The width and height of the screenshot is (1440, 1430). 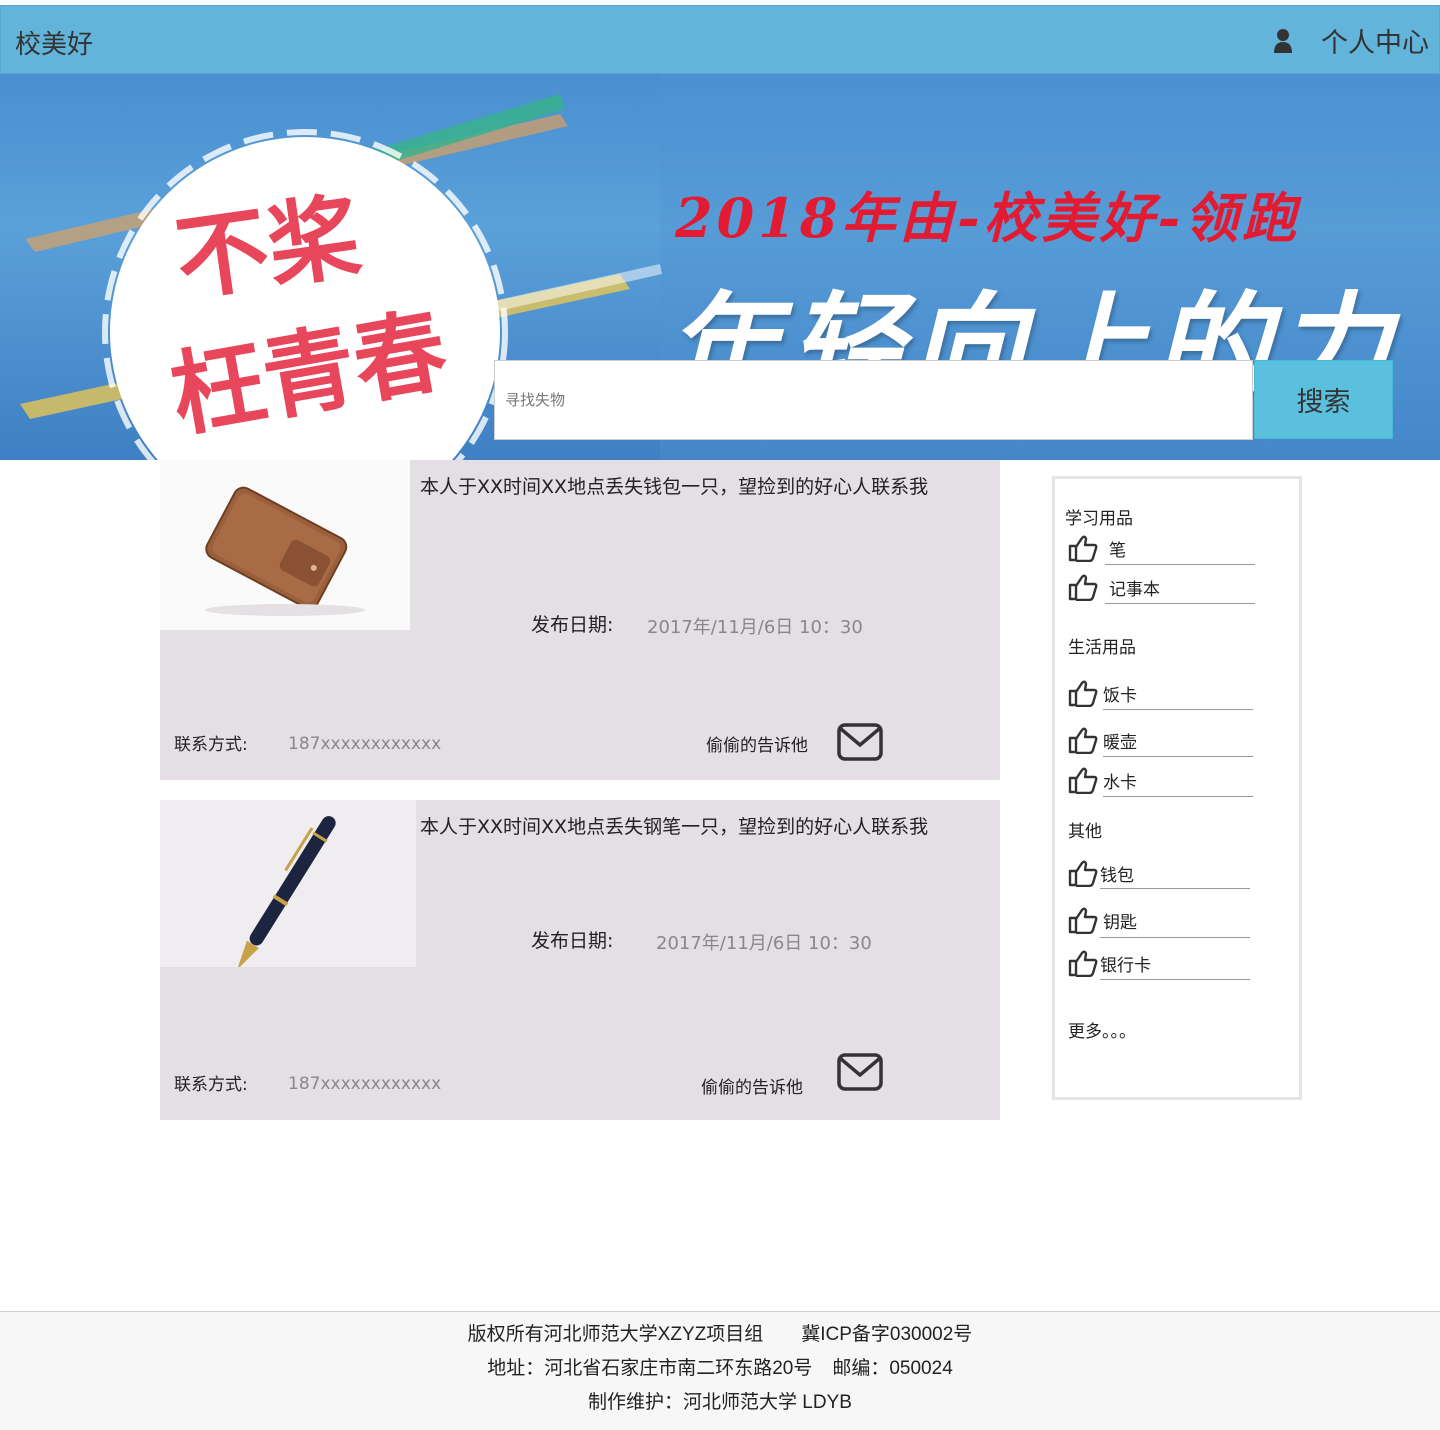 I want to click on sidebar-item-label: 钥匙, so click(x=1120, y=922).